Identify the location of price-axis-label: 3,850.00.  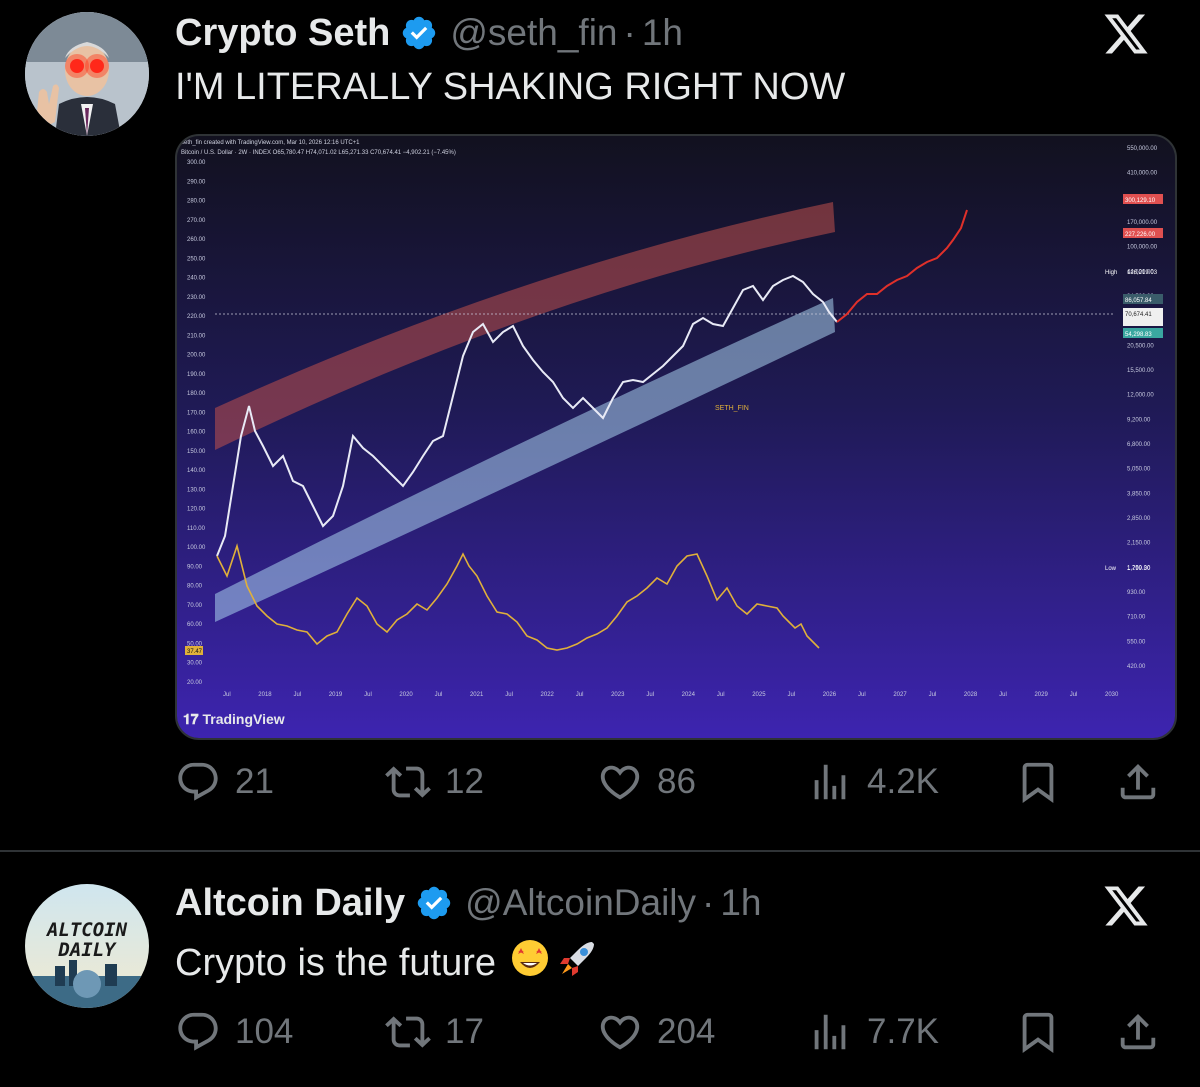
(1139, 494).